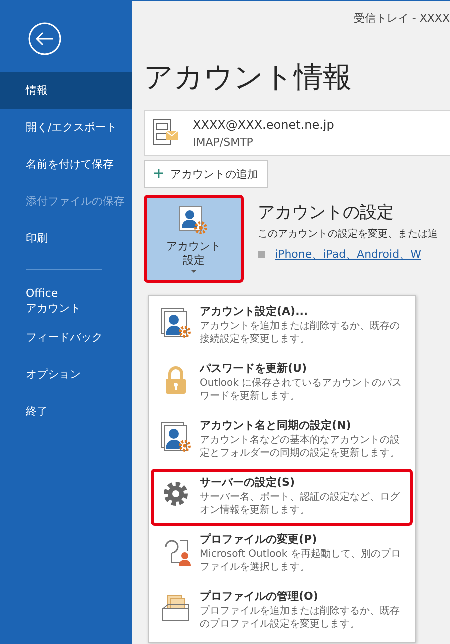 This screenshot has height=644, width=450. I want to click on add-account-button: + アカウントの追加, so click(206, 174).